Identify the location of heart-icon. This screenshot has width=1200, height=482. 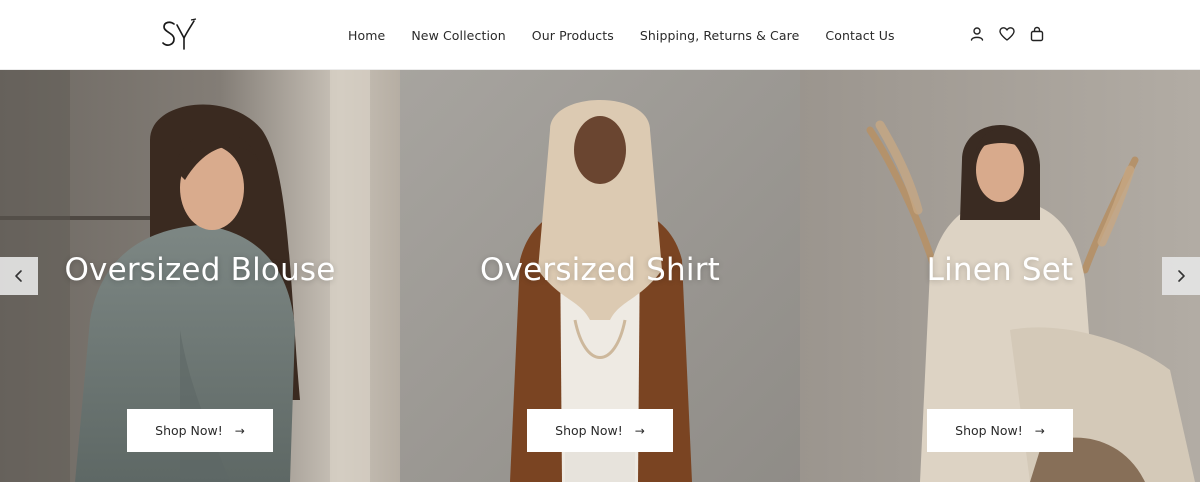
(1007, 34).